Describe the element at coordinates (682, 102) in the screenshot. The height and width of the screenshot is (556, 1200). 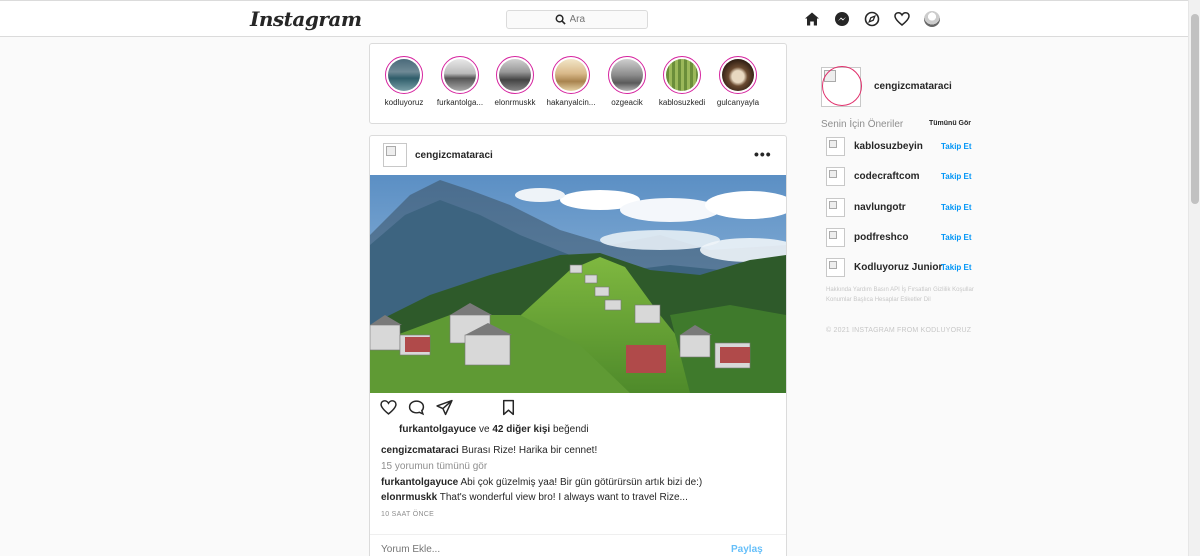
I see `story-username: kablosuzkedi` at that location.